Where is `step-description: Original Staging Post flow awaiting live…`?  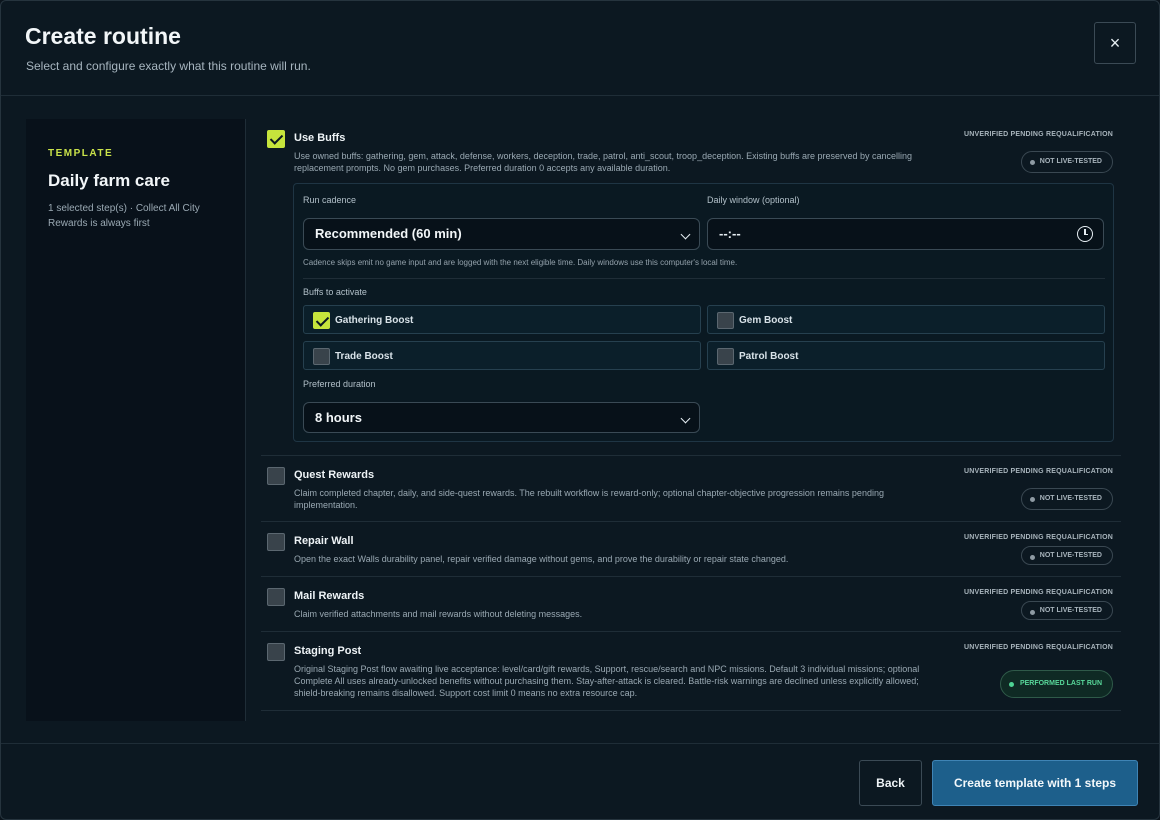 step-description: Original Staging Post flow awaiting live… is located at coordinates (607, 681).